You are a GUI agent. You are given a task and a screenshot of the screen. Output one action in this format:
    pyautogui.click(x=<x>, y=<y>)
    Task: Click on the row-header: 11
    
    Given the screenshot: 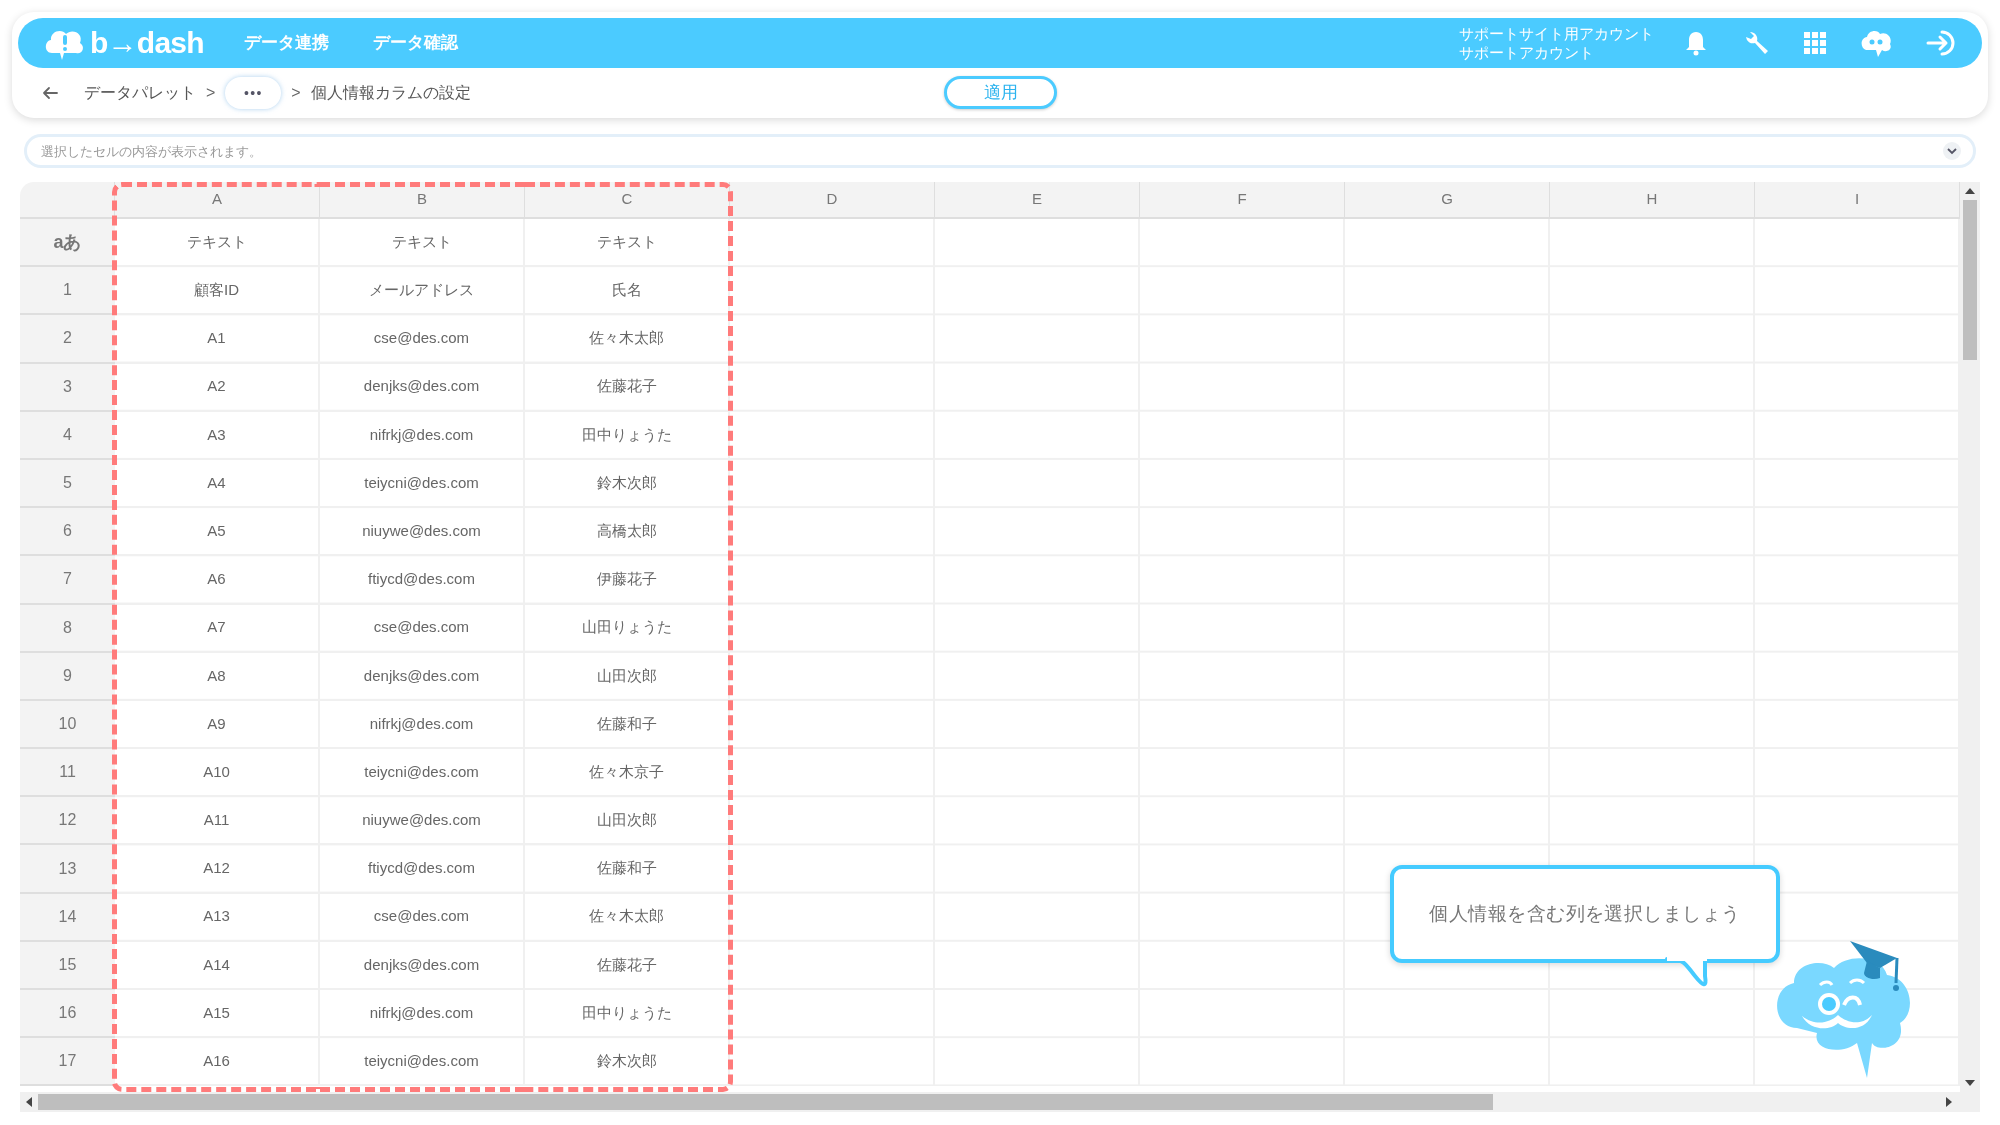 What is the action you would take?
    pyautogui.click(x=67, y=773)
    